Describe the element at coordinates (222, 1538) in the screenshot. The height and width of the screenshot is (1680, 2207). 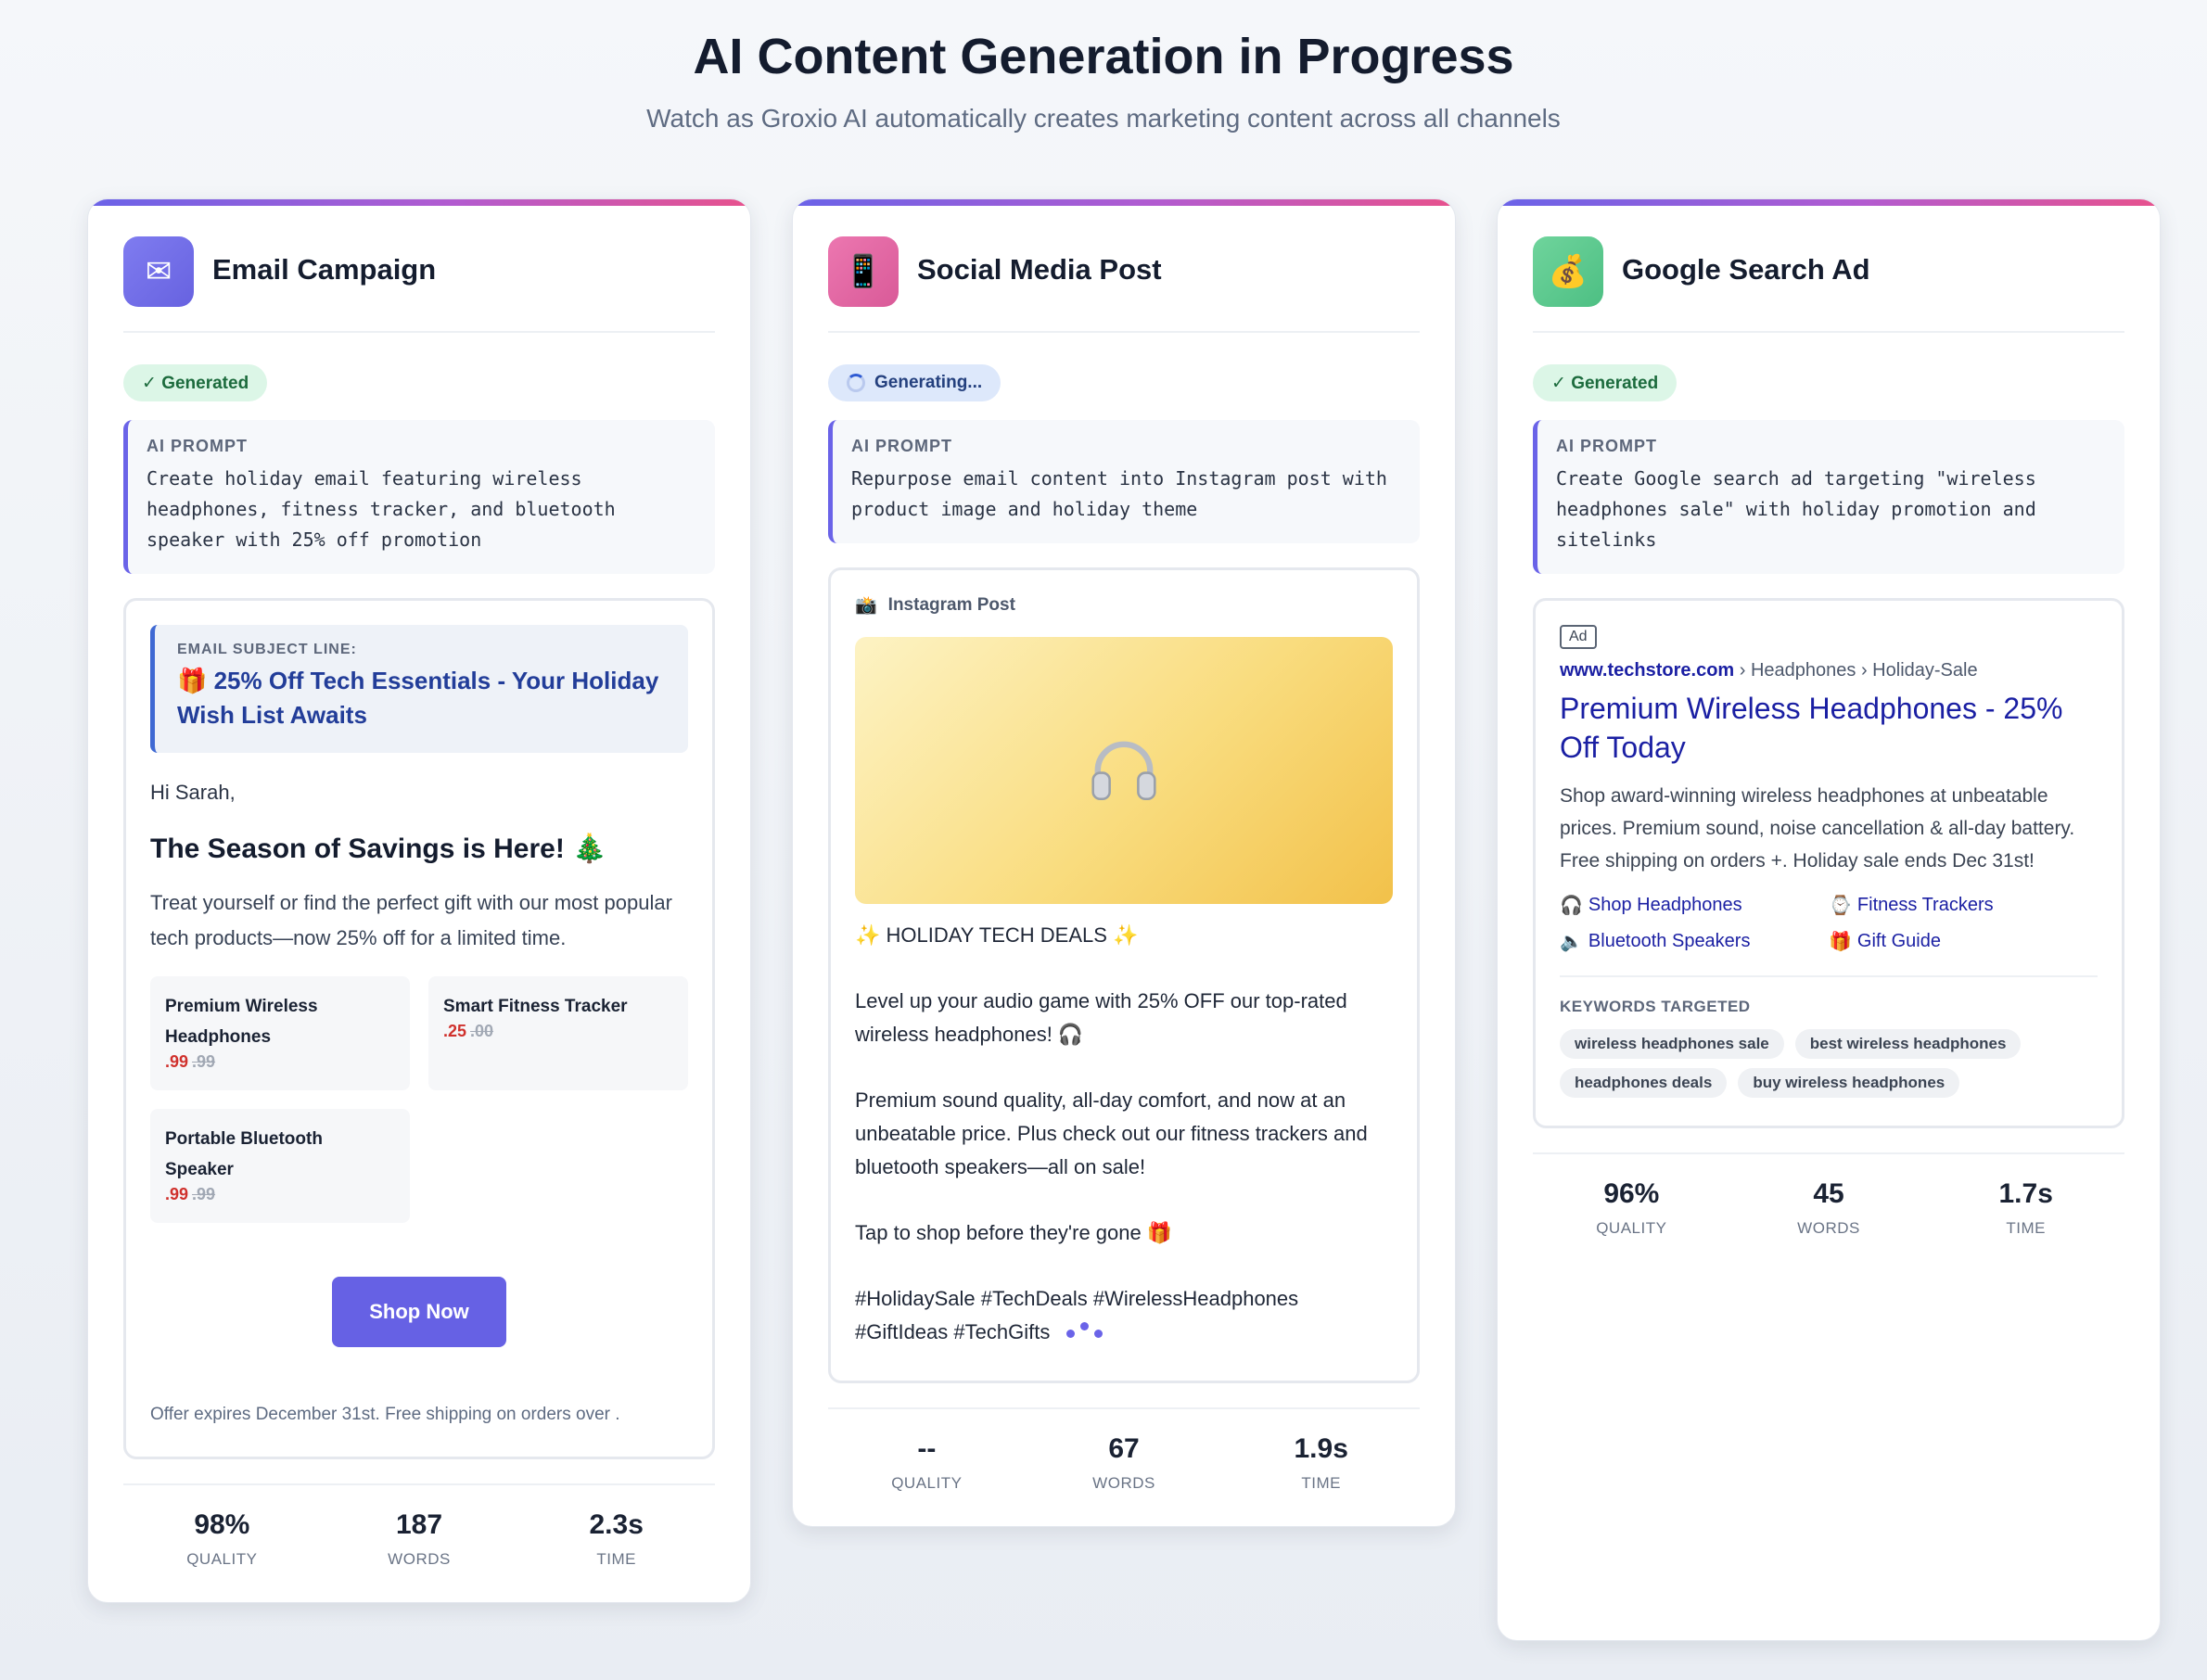
I see `stat-quality: 98% QUALITY` at that location.